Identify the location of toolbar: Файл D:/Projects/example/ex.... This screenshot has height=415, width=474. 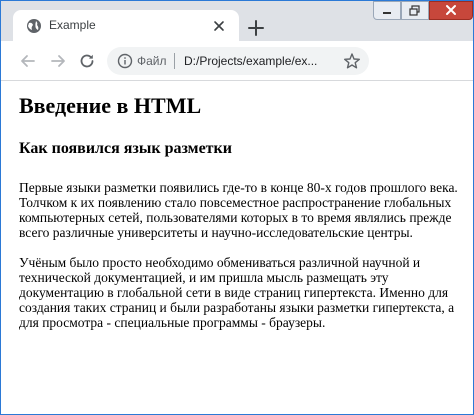
(237, 61).